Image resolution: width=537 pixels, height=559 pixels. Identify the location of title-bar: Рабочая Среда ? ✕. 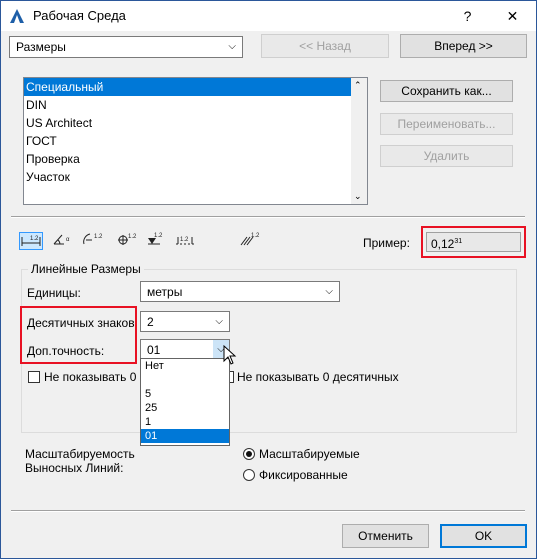
(268, 16).